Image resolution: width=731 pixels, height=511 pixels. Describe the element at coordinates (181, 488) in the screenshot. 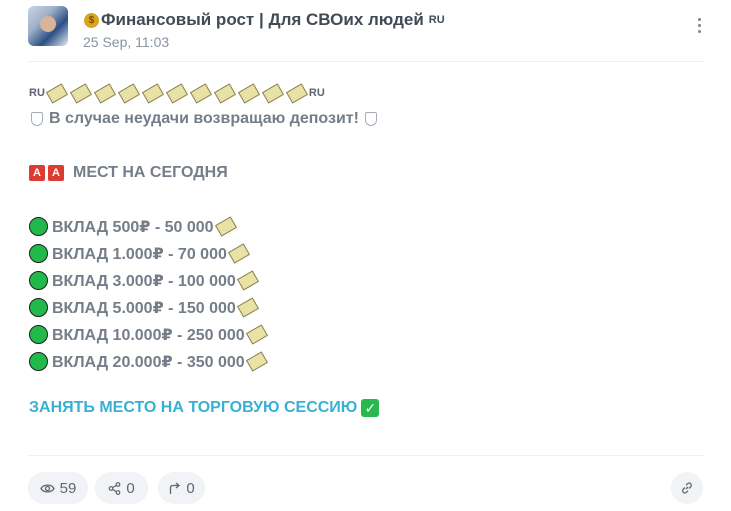

I see `forwards-counter: 0` at that location.